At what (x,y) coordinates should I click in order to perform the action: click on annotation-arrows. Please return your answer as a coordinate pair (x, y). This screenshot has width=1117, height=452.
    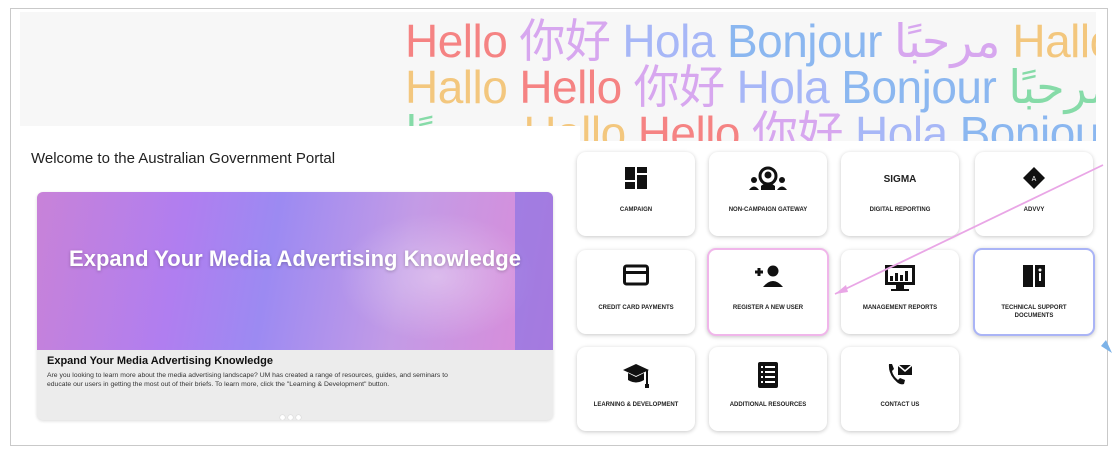
    Looking at the image, I should click on (973, 258).